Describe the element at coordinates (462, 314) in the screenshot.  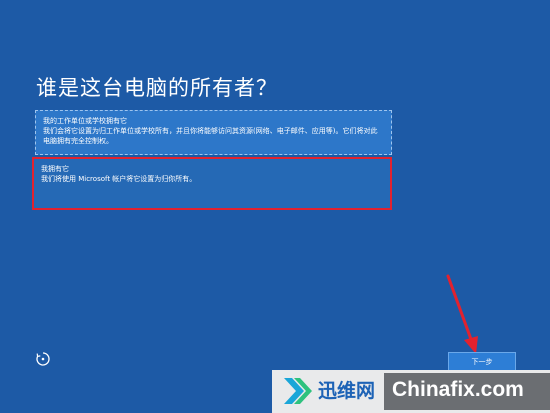
I see `red-arrow-annotation` at that location.